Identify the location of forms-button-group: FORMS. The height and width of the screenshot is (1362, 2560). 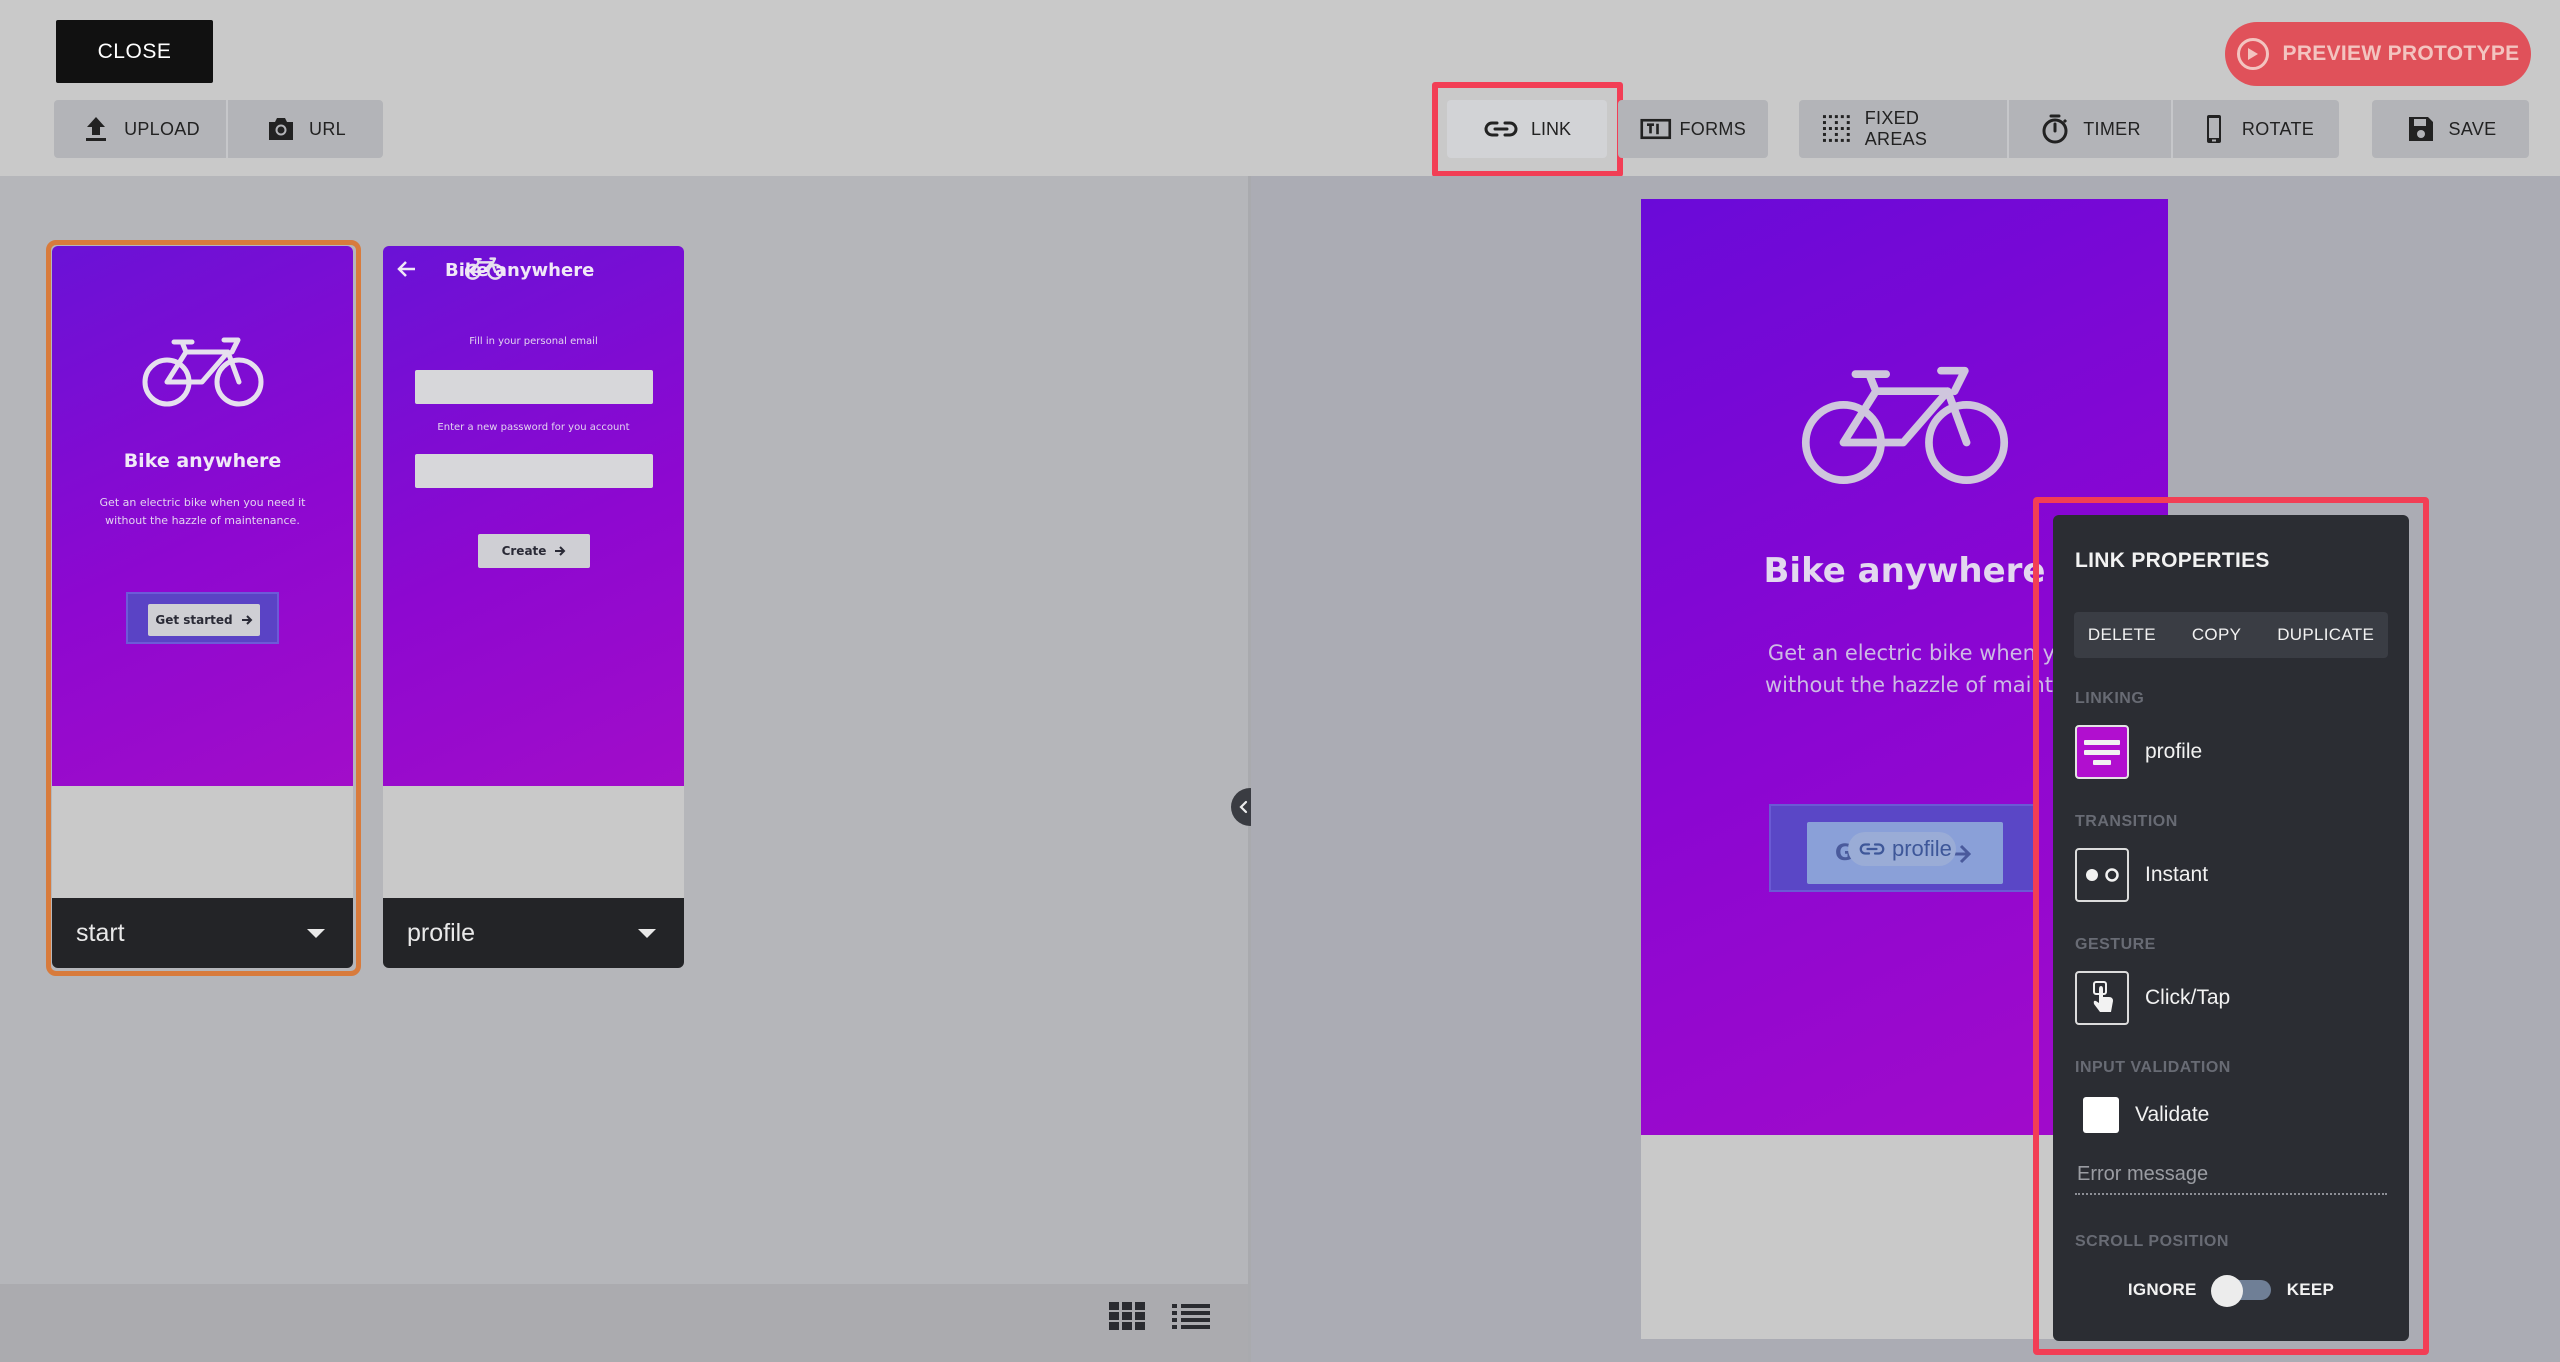
(1693, 129).